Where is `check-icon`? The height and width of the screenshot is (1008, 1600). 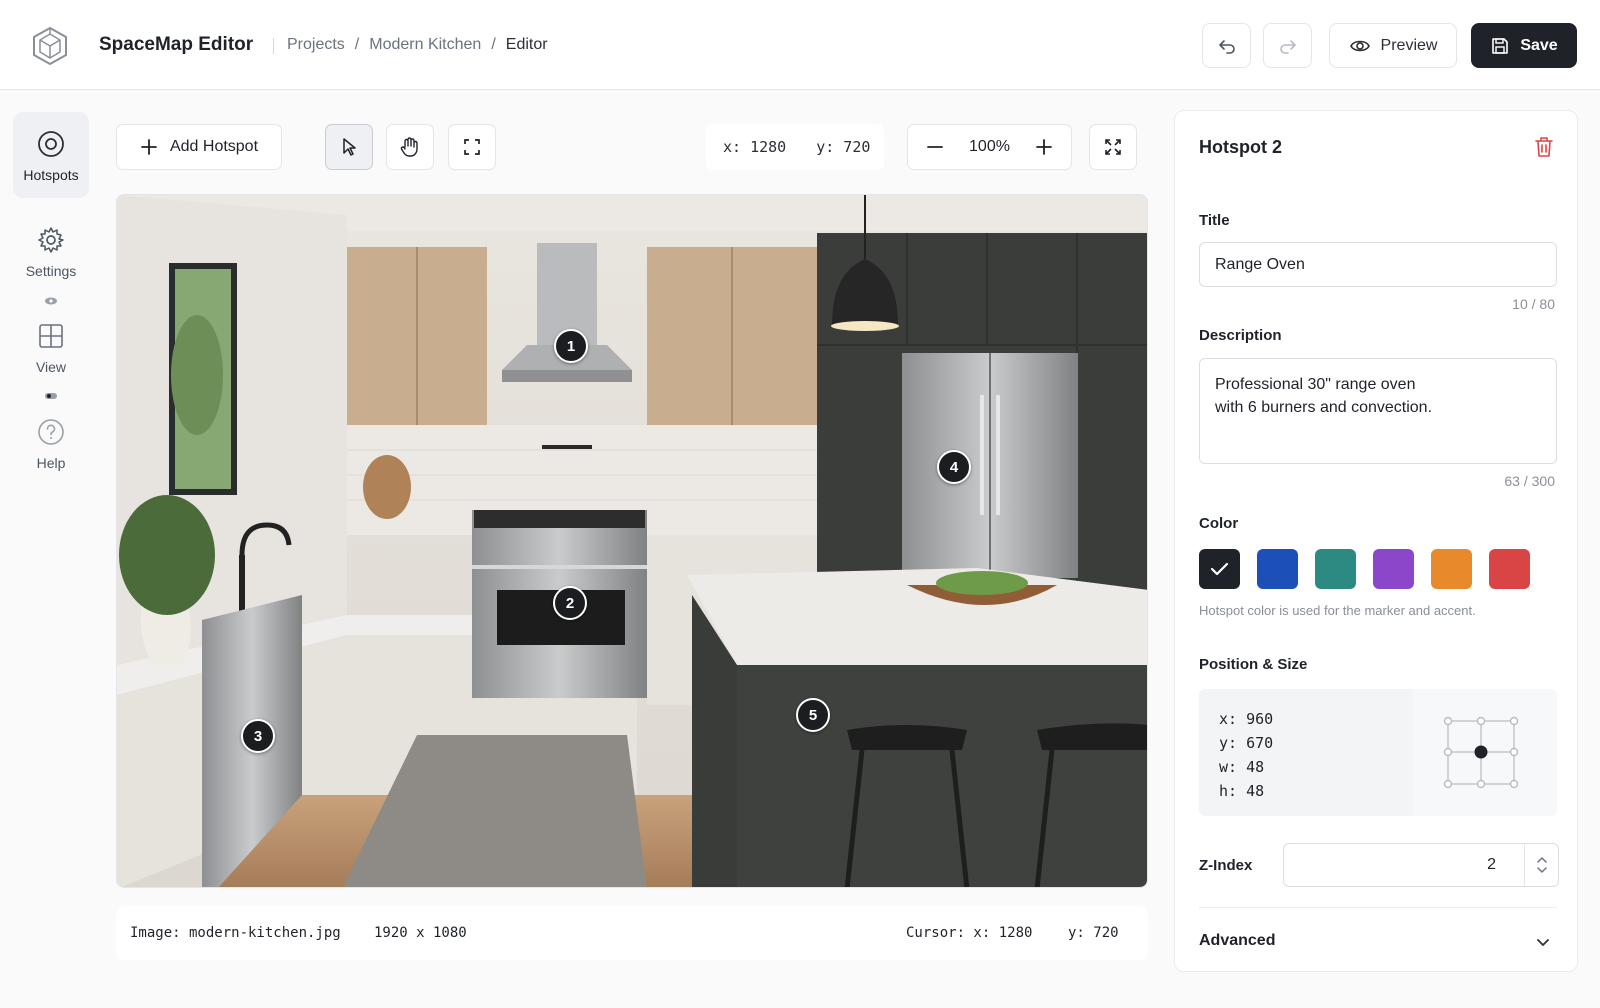
check-icon is located at coordinates (1219, 569).